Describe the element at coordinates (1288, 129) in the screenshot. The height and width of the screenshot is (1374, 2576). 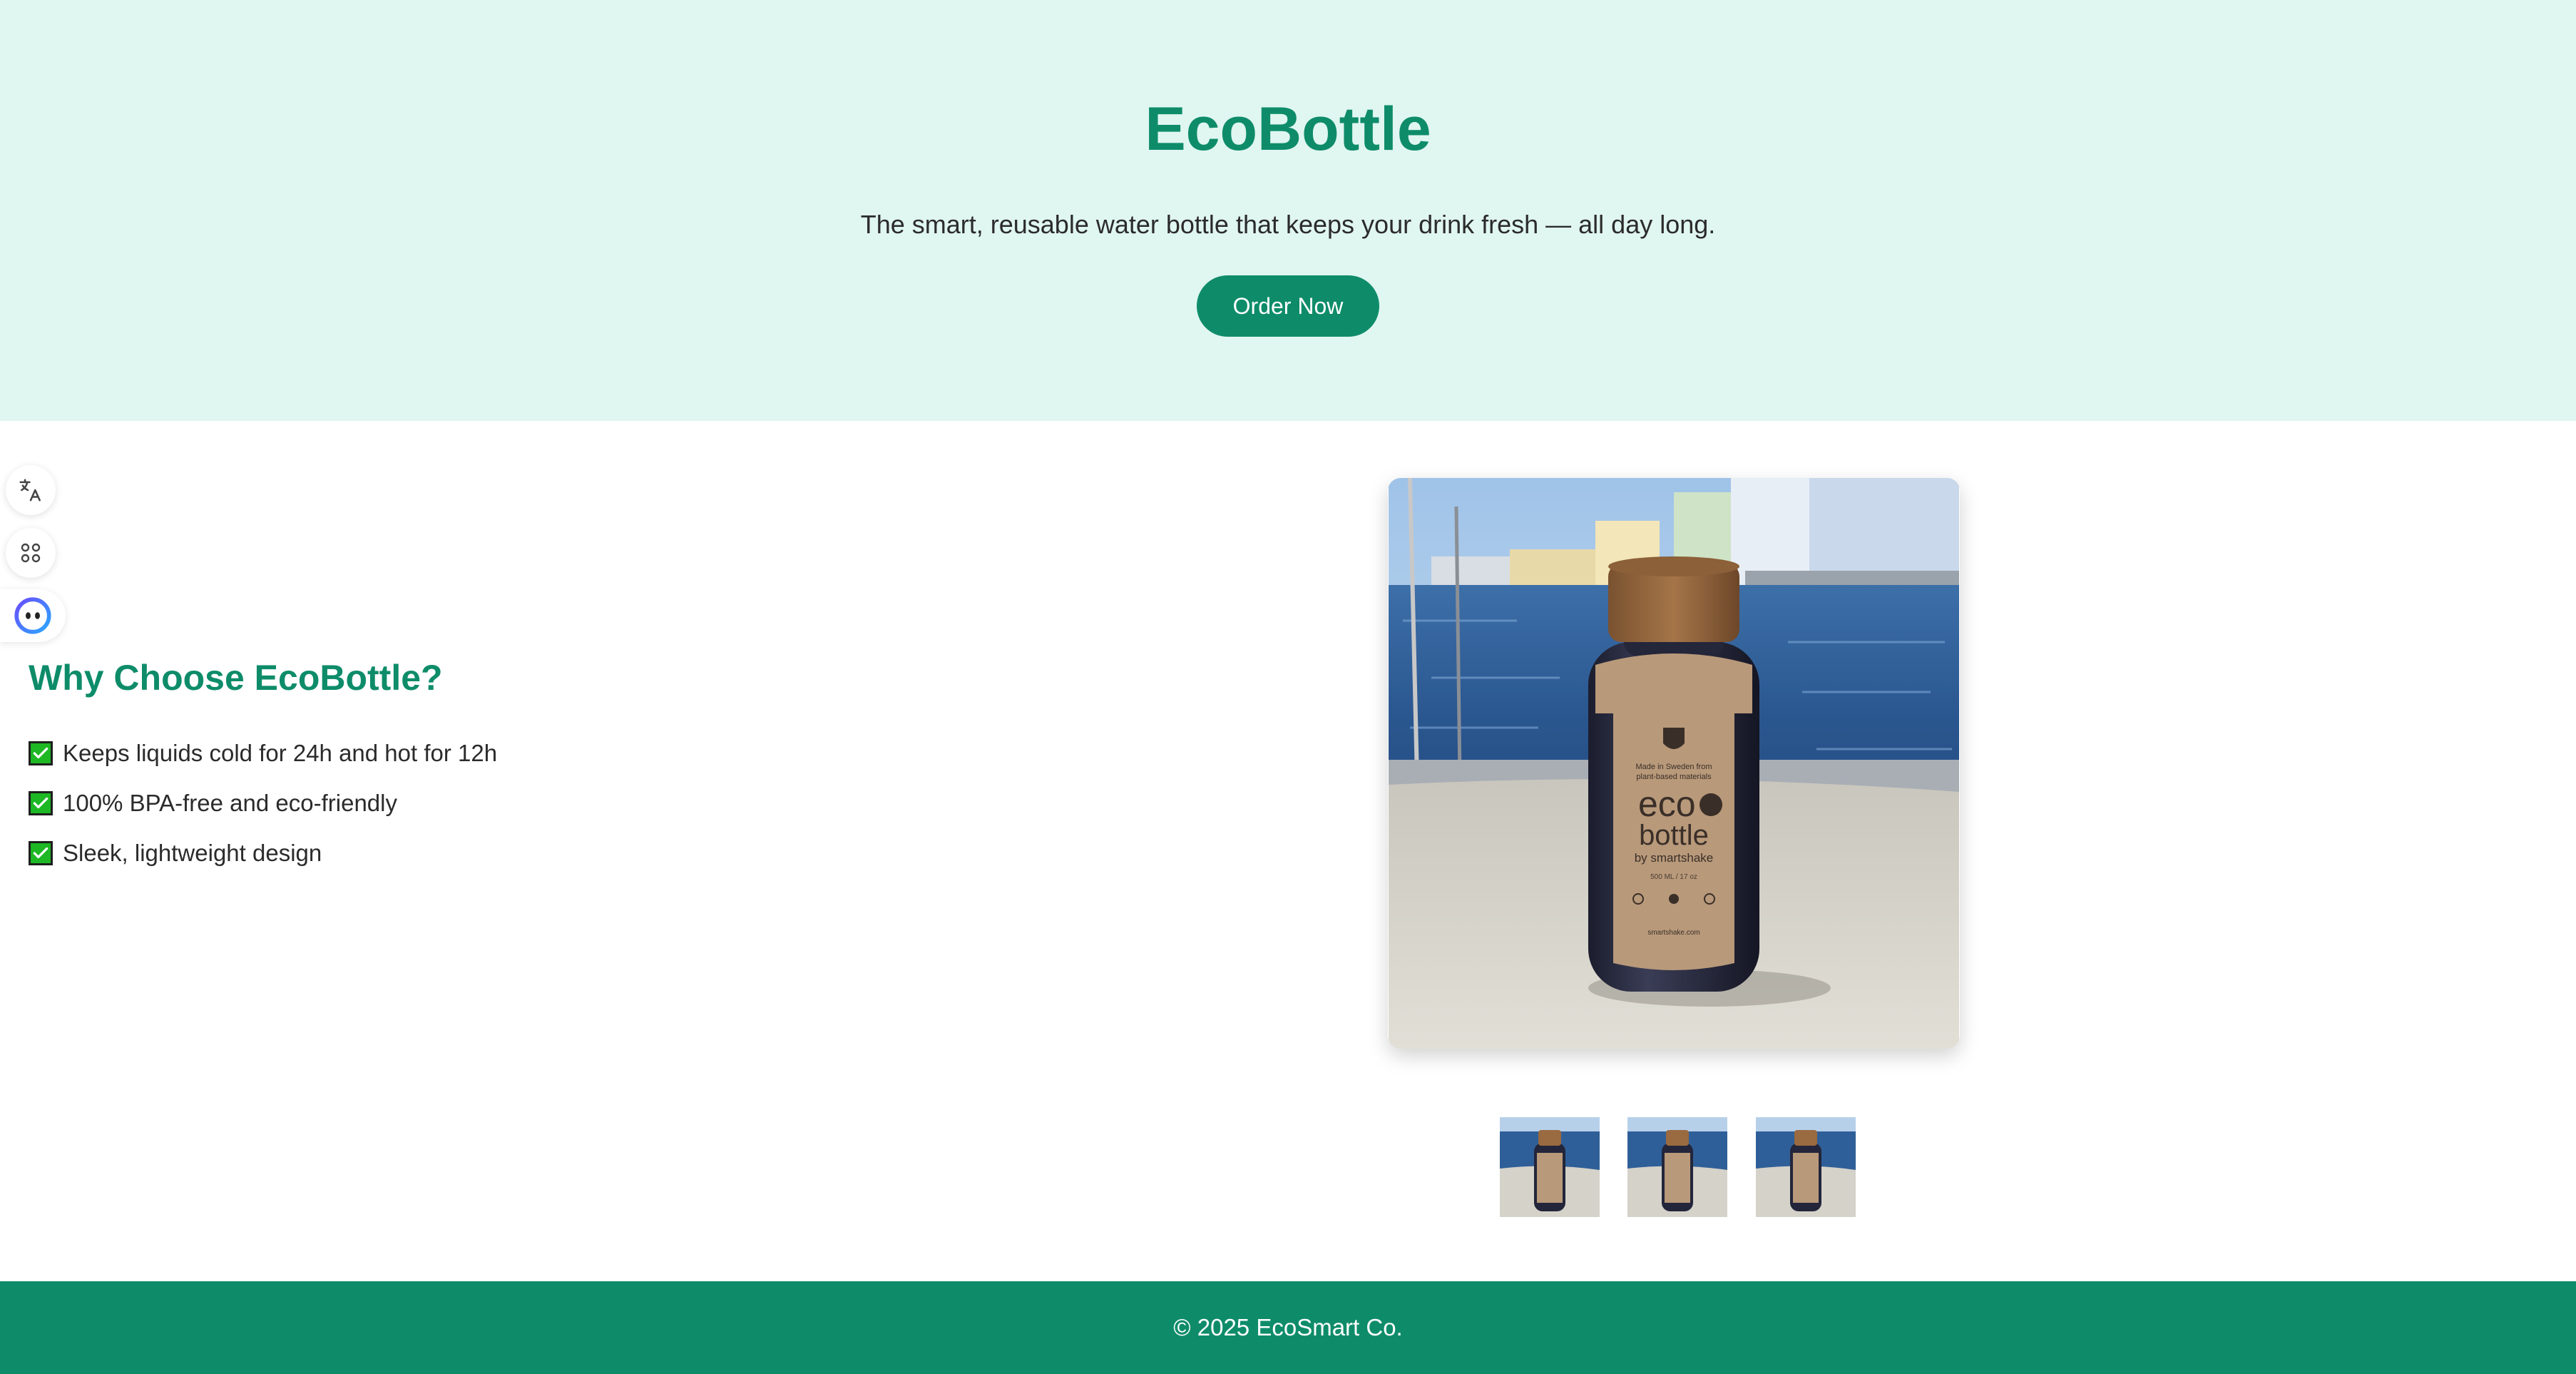
I see `page-title: EcoBottle` at that location.